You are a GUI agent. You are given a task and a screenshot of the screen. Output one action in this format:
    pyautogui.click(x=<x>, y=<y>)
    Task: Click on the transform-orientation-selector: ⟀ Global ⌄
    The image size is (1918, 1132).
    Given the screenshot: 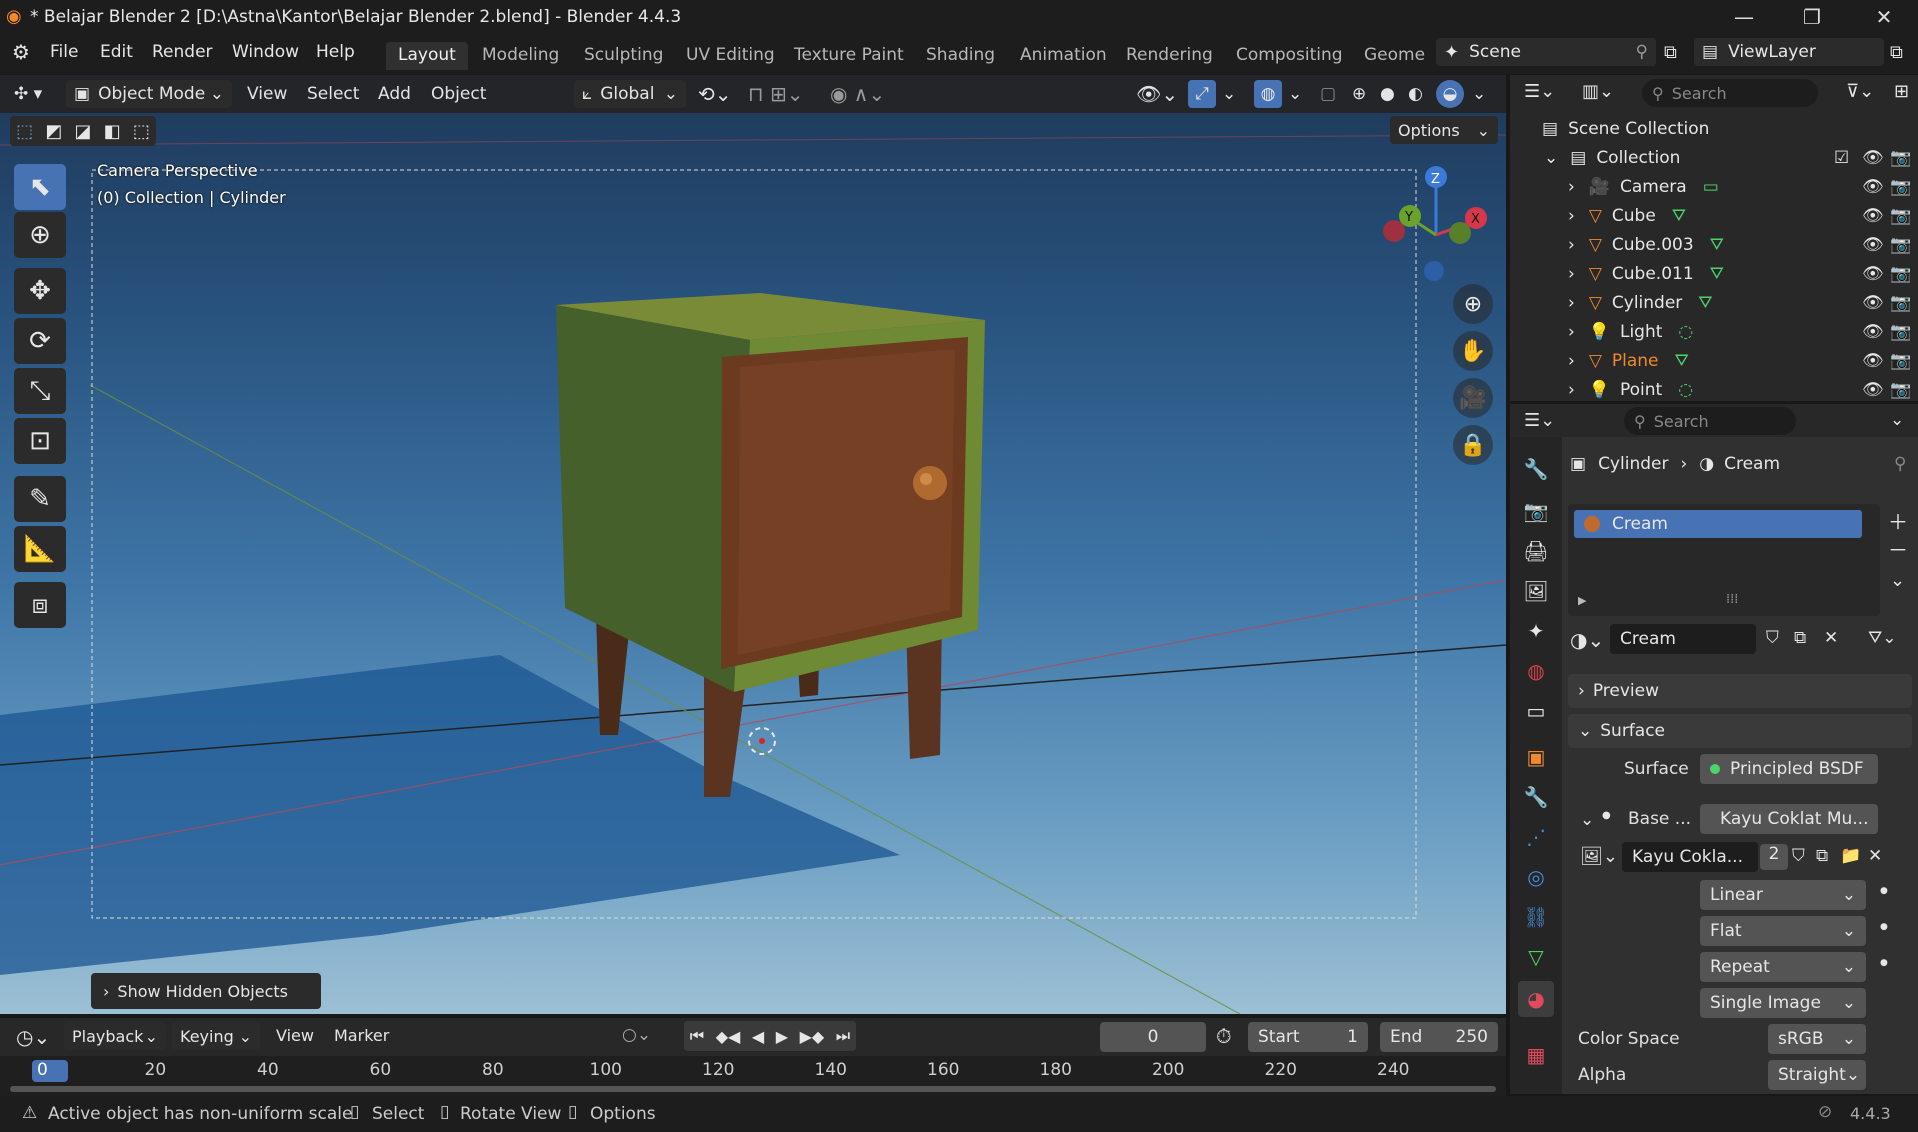 What is the action you would take?
    pyautogui.click(x=630, y=94)
    